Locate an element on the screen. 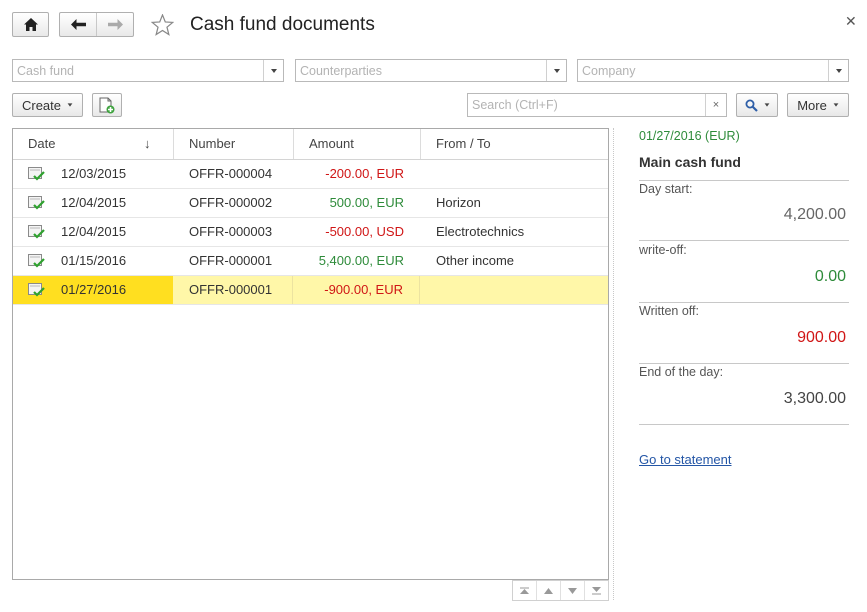  home-button is located at coordinates (30, 24).